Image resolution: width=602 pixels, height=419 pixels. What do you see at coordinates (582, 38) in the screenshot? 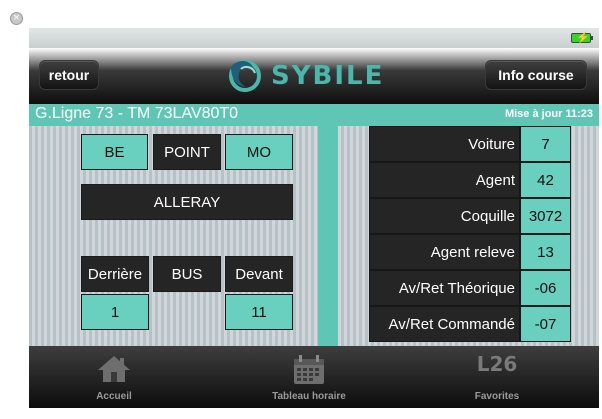
I see `battery-icon: ⚡` at bounding box center [582, 38].